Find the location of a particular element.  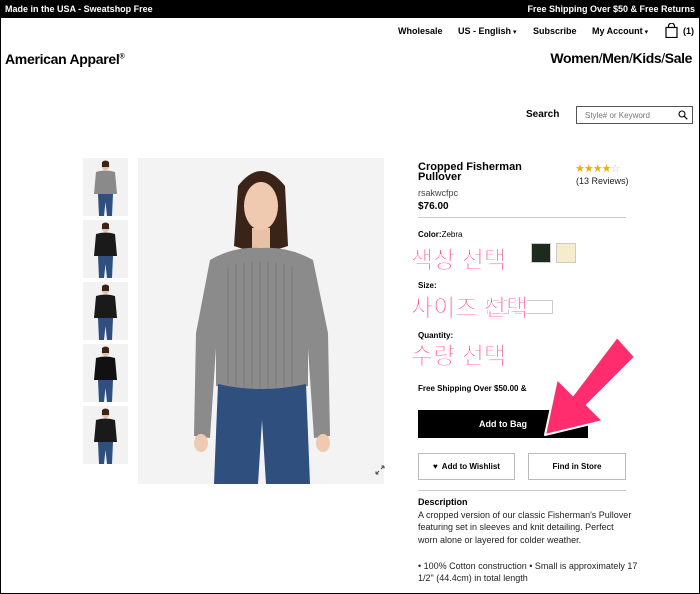

color-label-row: Color:Zebra is located at coordinates (440, 234).